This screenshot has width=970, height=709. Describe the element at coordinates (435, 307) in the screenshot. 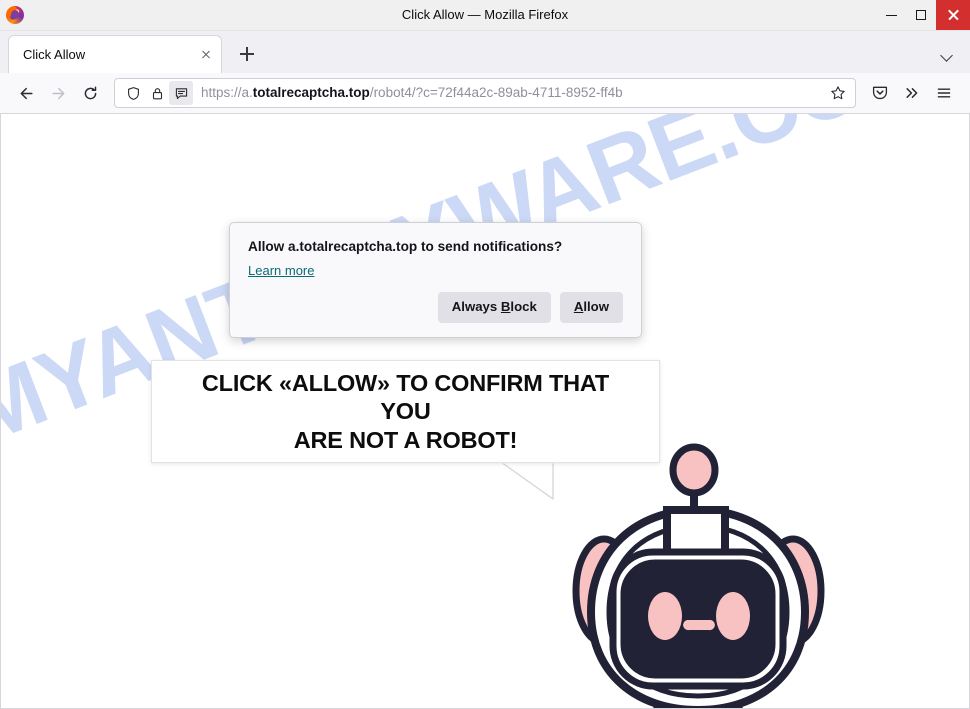

I see `permission-popup-actions: Always Block Allow` at that location.